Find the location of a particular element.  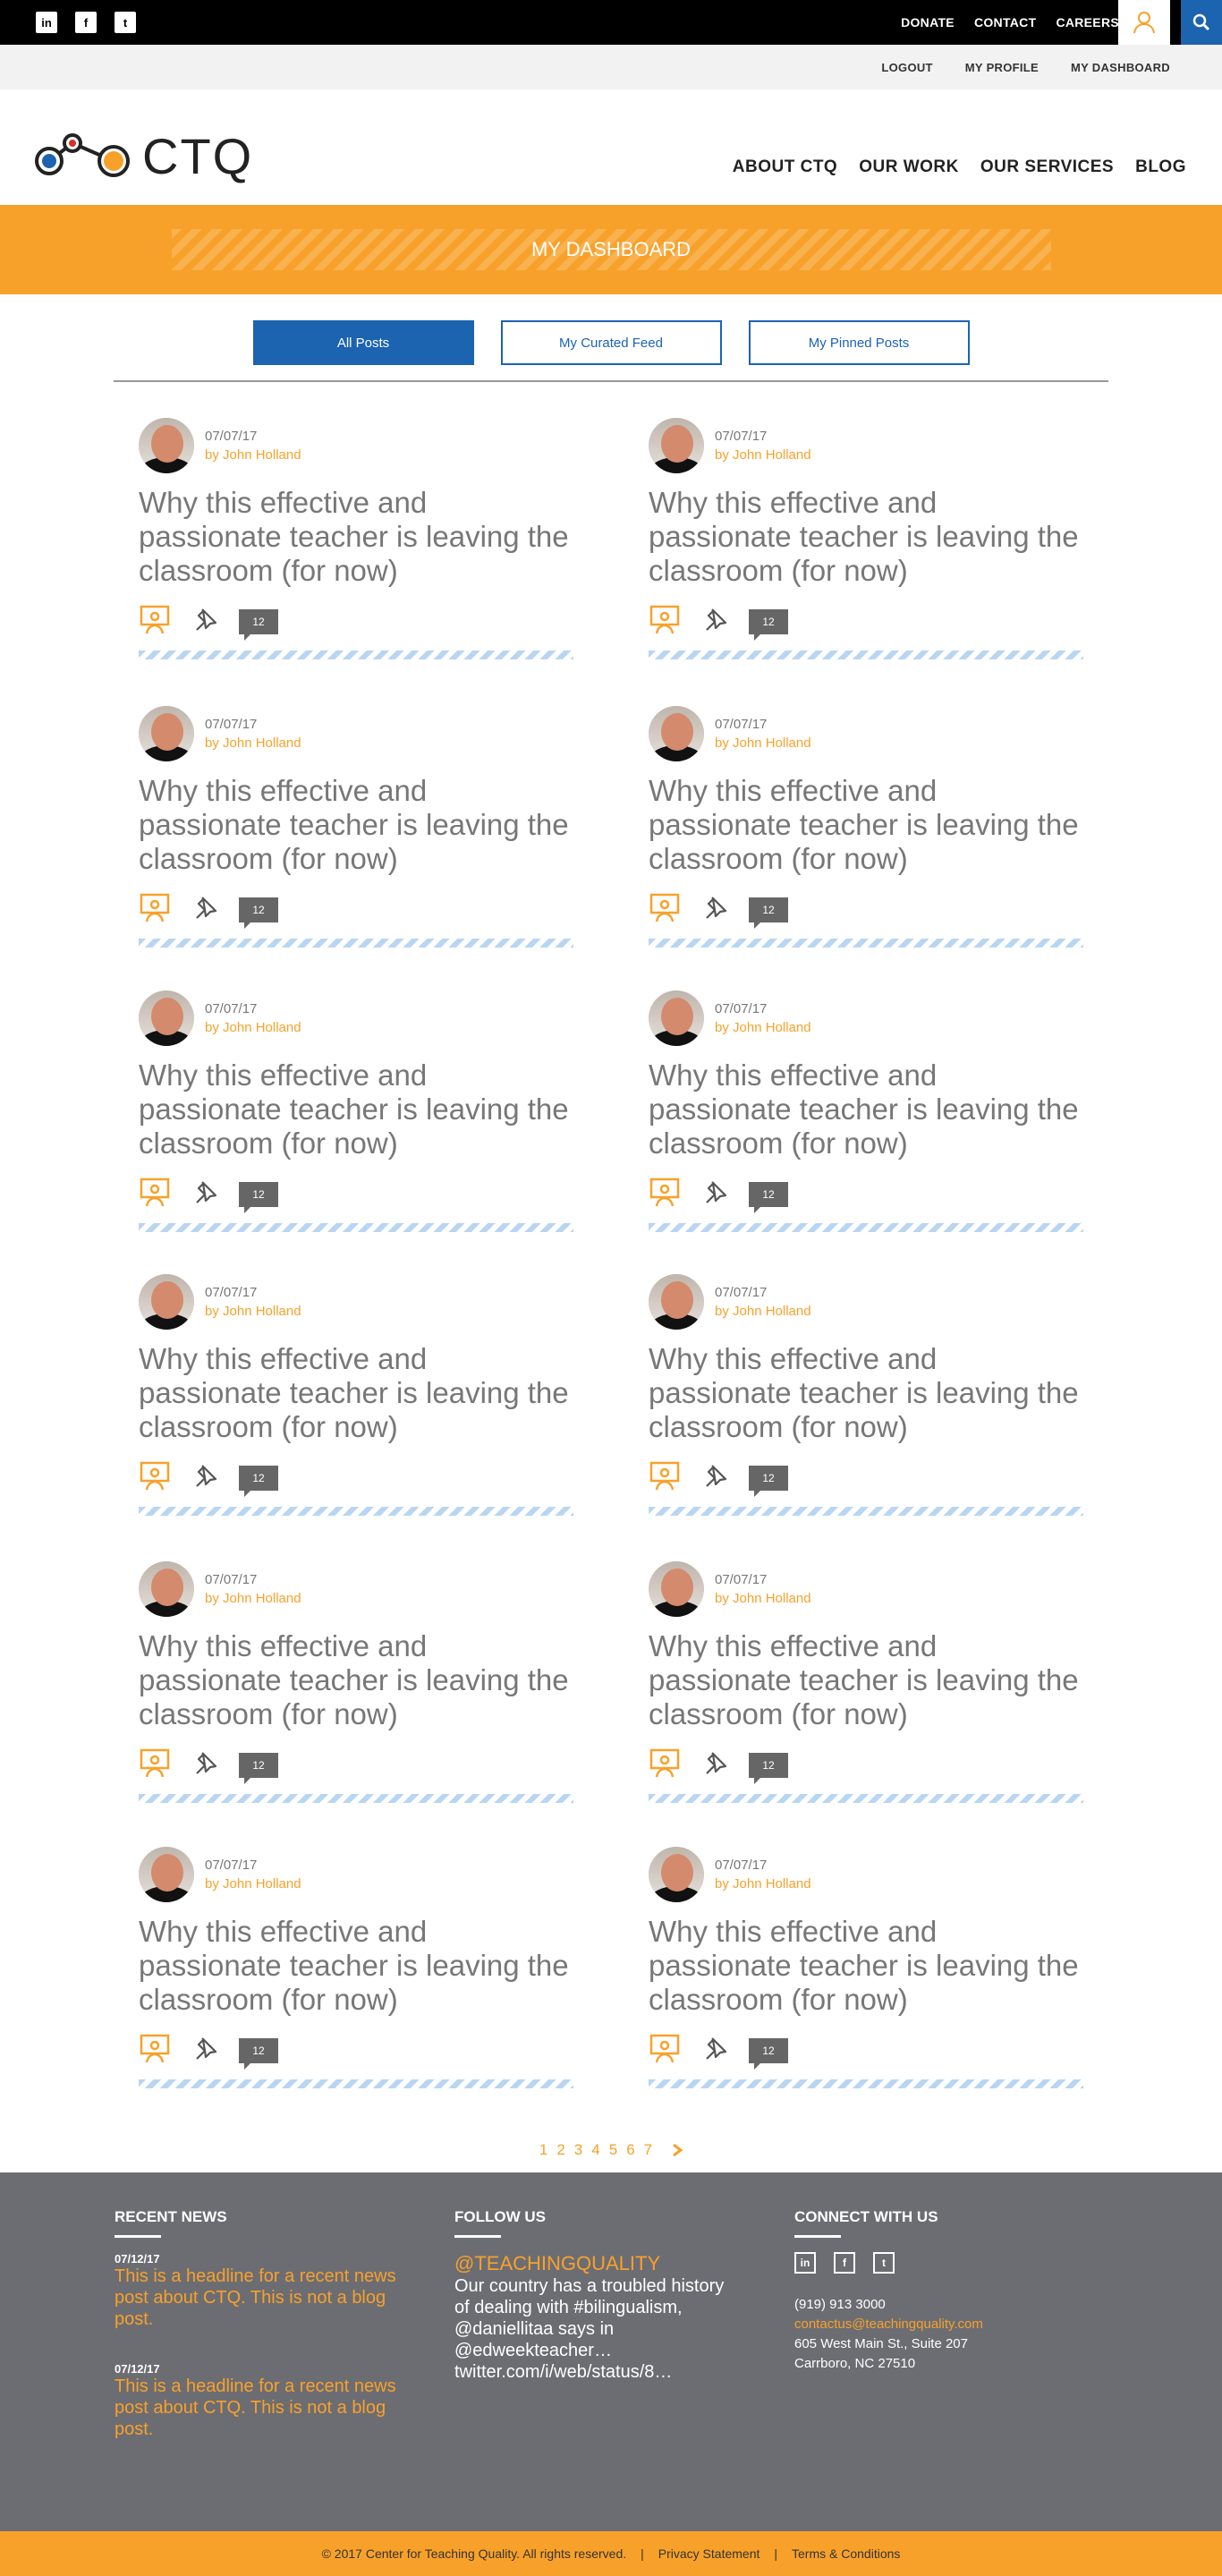

contact-link: CONTACT is located at coordinates (1005, 22).